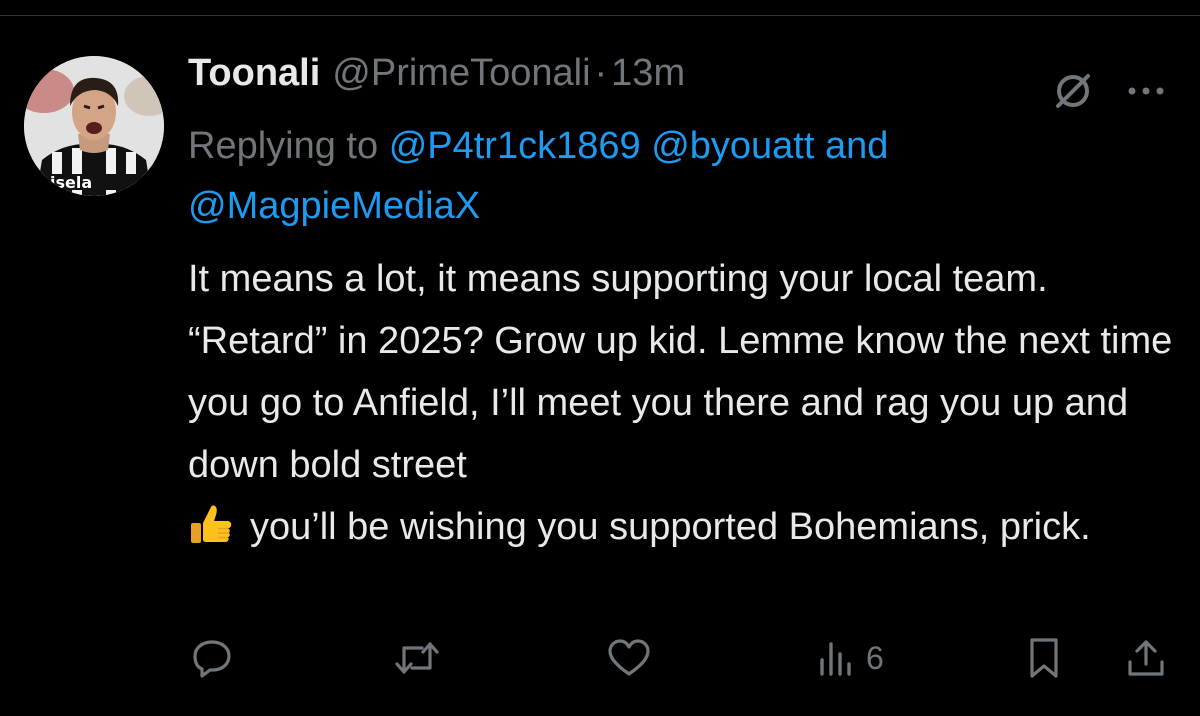  Describe the element at coordinates (254, 73) in the screenshot. I see `display-name: Toonali` at that location.